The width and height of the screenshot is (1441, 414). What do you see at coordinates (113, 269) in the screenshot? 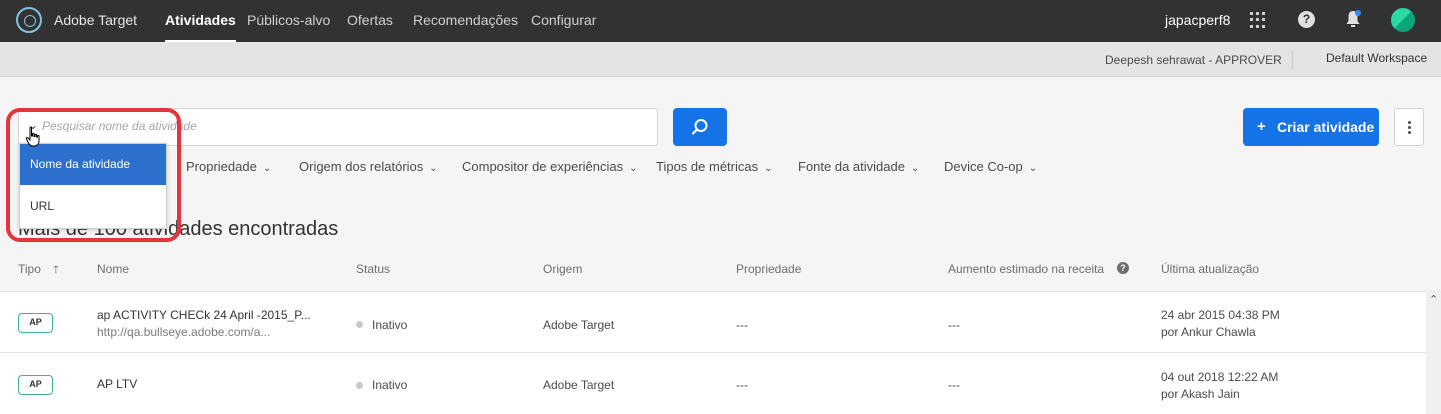
I see `column-header-nome: Nome` at bounding box center [113, 269].